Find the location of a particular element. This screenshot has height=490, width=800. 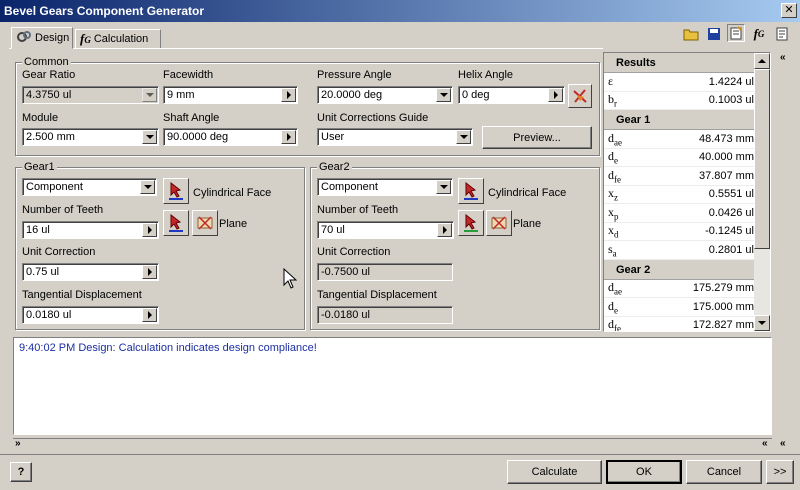

result-symbol-subscript: d is located at coordinates (616, 234).